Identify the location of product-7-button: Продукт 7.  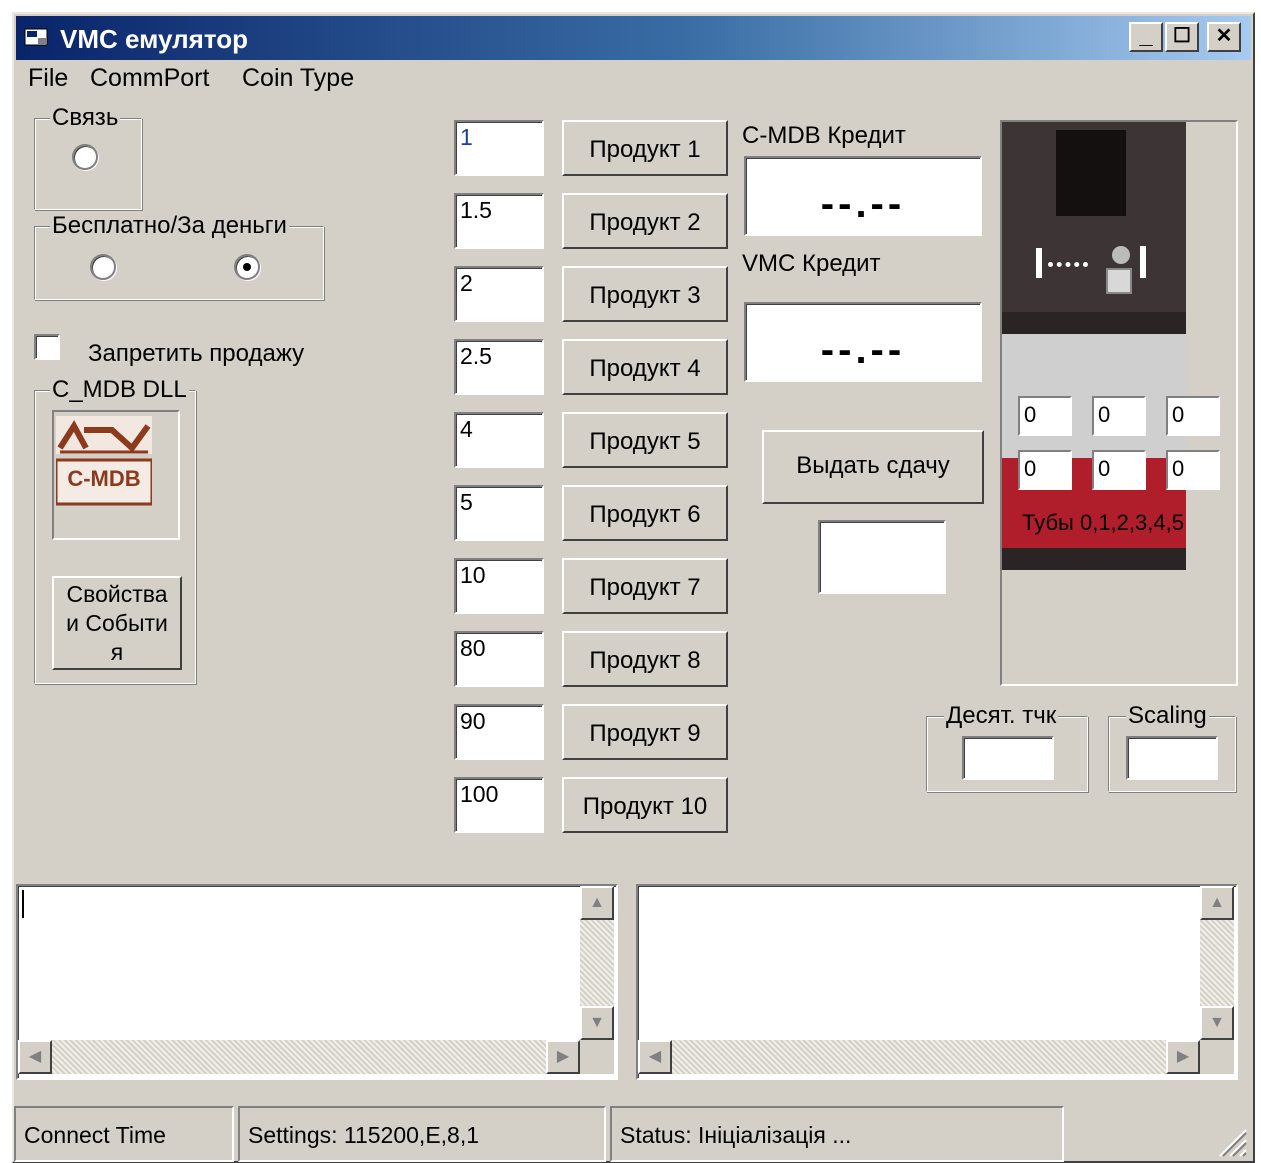
(645, 586).